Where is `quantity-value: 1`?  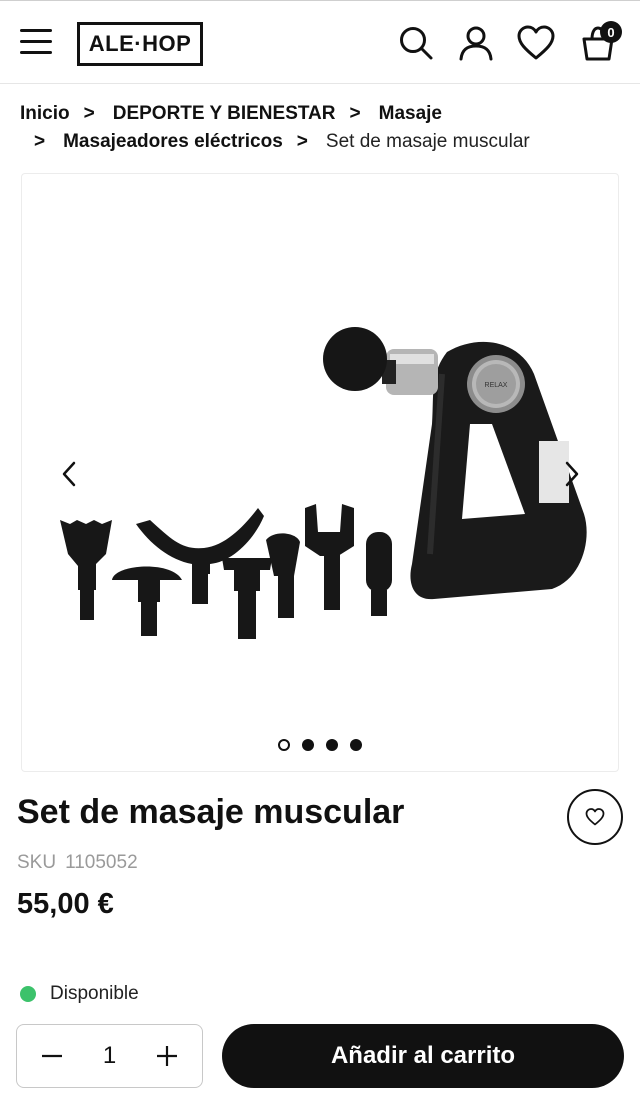 quantity-value: 1 is located at coordinates (110, 1056).